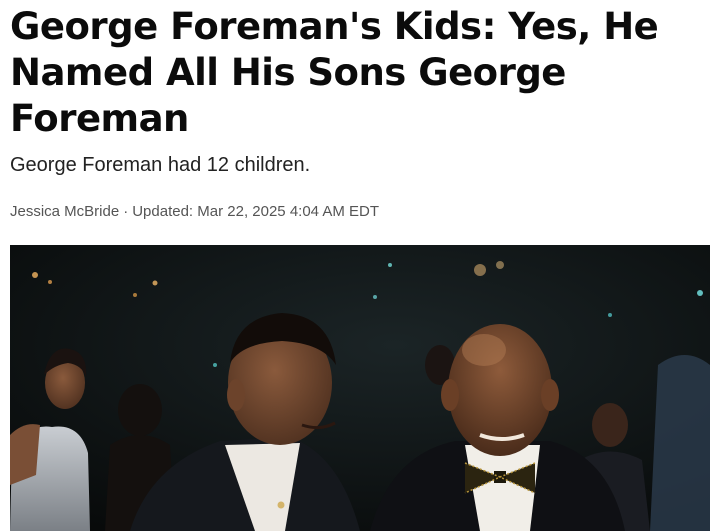  What do you see at coordinates (160, 165) in the screenshot?
I see `article-subheadline: George Foreman had 12 children.` at bounding box center [160, 165].